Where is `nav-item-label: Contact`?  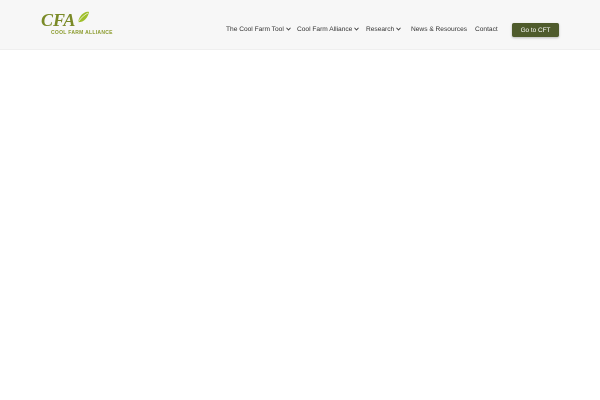
nav-item-label: Contact is located at coordinates (486, 29).